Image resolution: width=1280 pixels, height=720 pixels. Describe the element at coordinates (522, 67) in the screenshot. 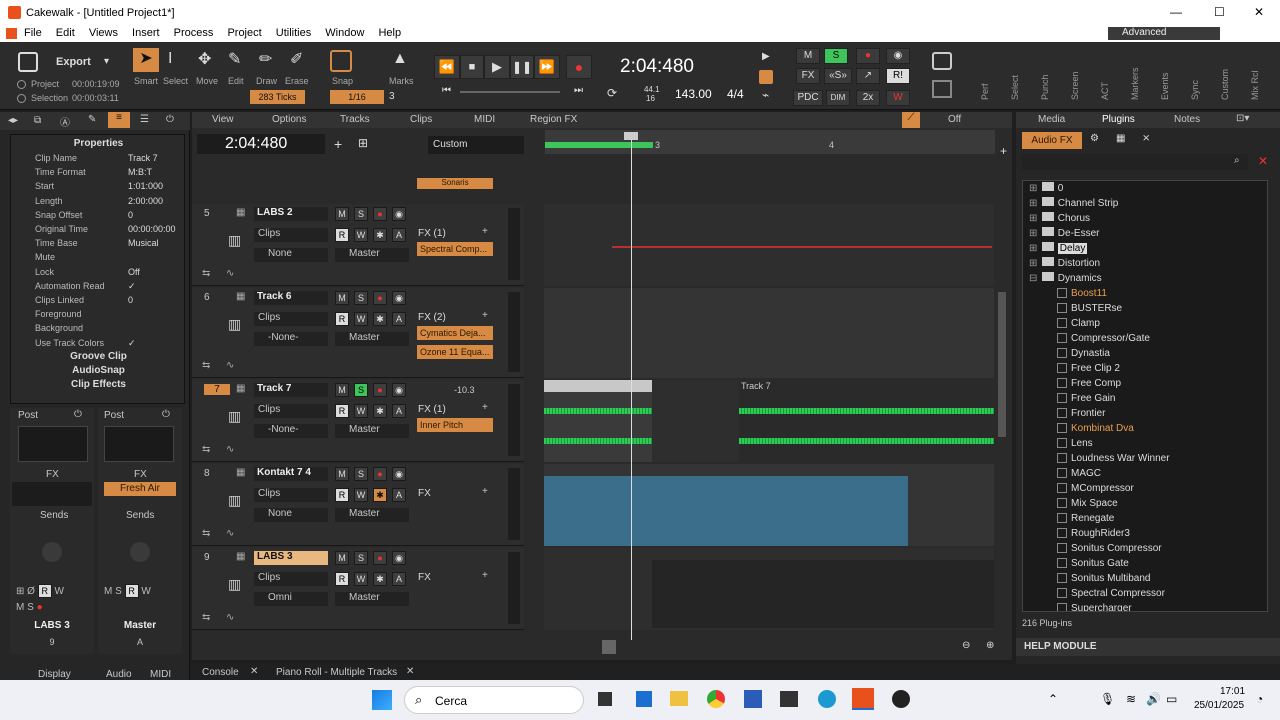

I see `pause-button: ❚❚` at that location.